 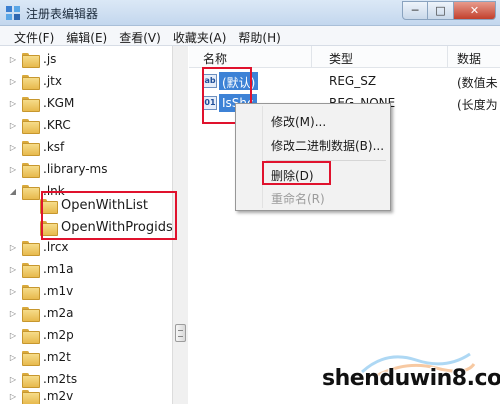 What do you see at coordinates (411, 378) in the screenshot?
I see `watermark-text: shenduwin8.com` at bounding box center [411, 378].